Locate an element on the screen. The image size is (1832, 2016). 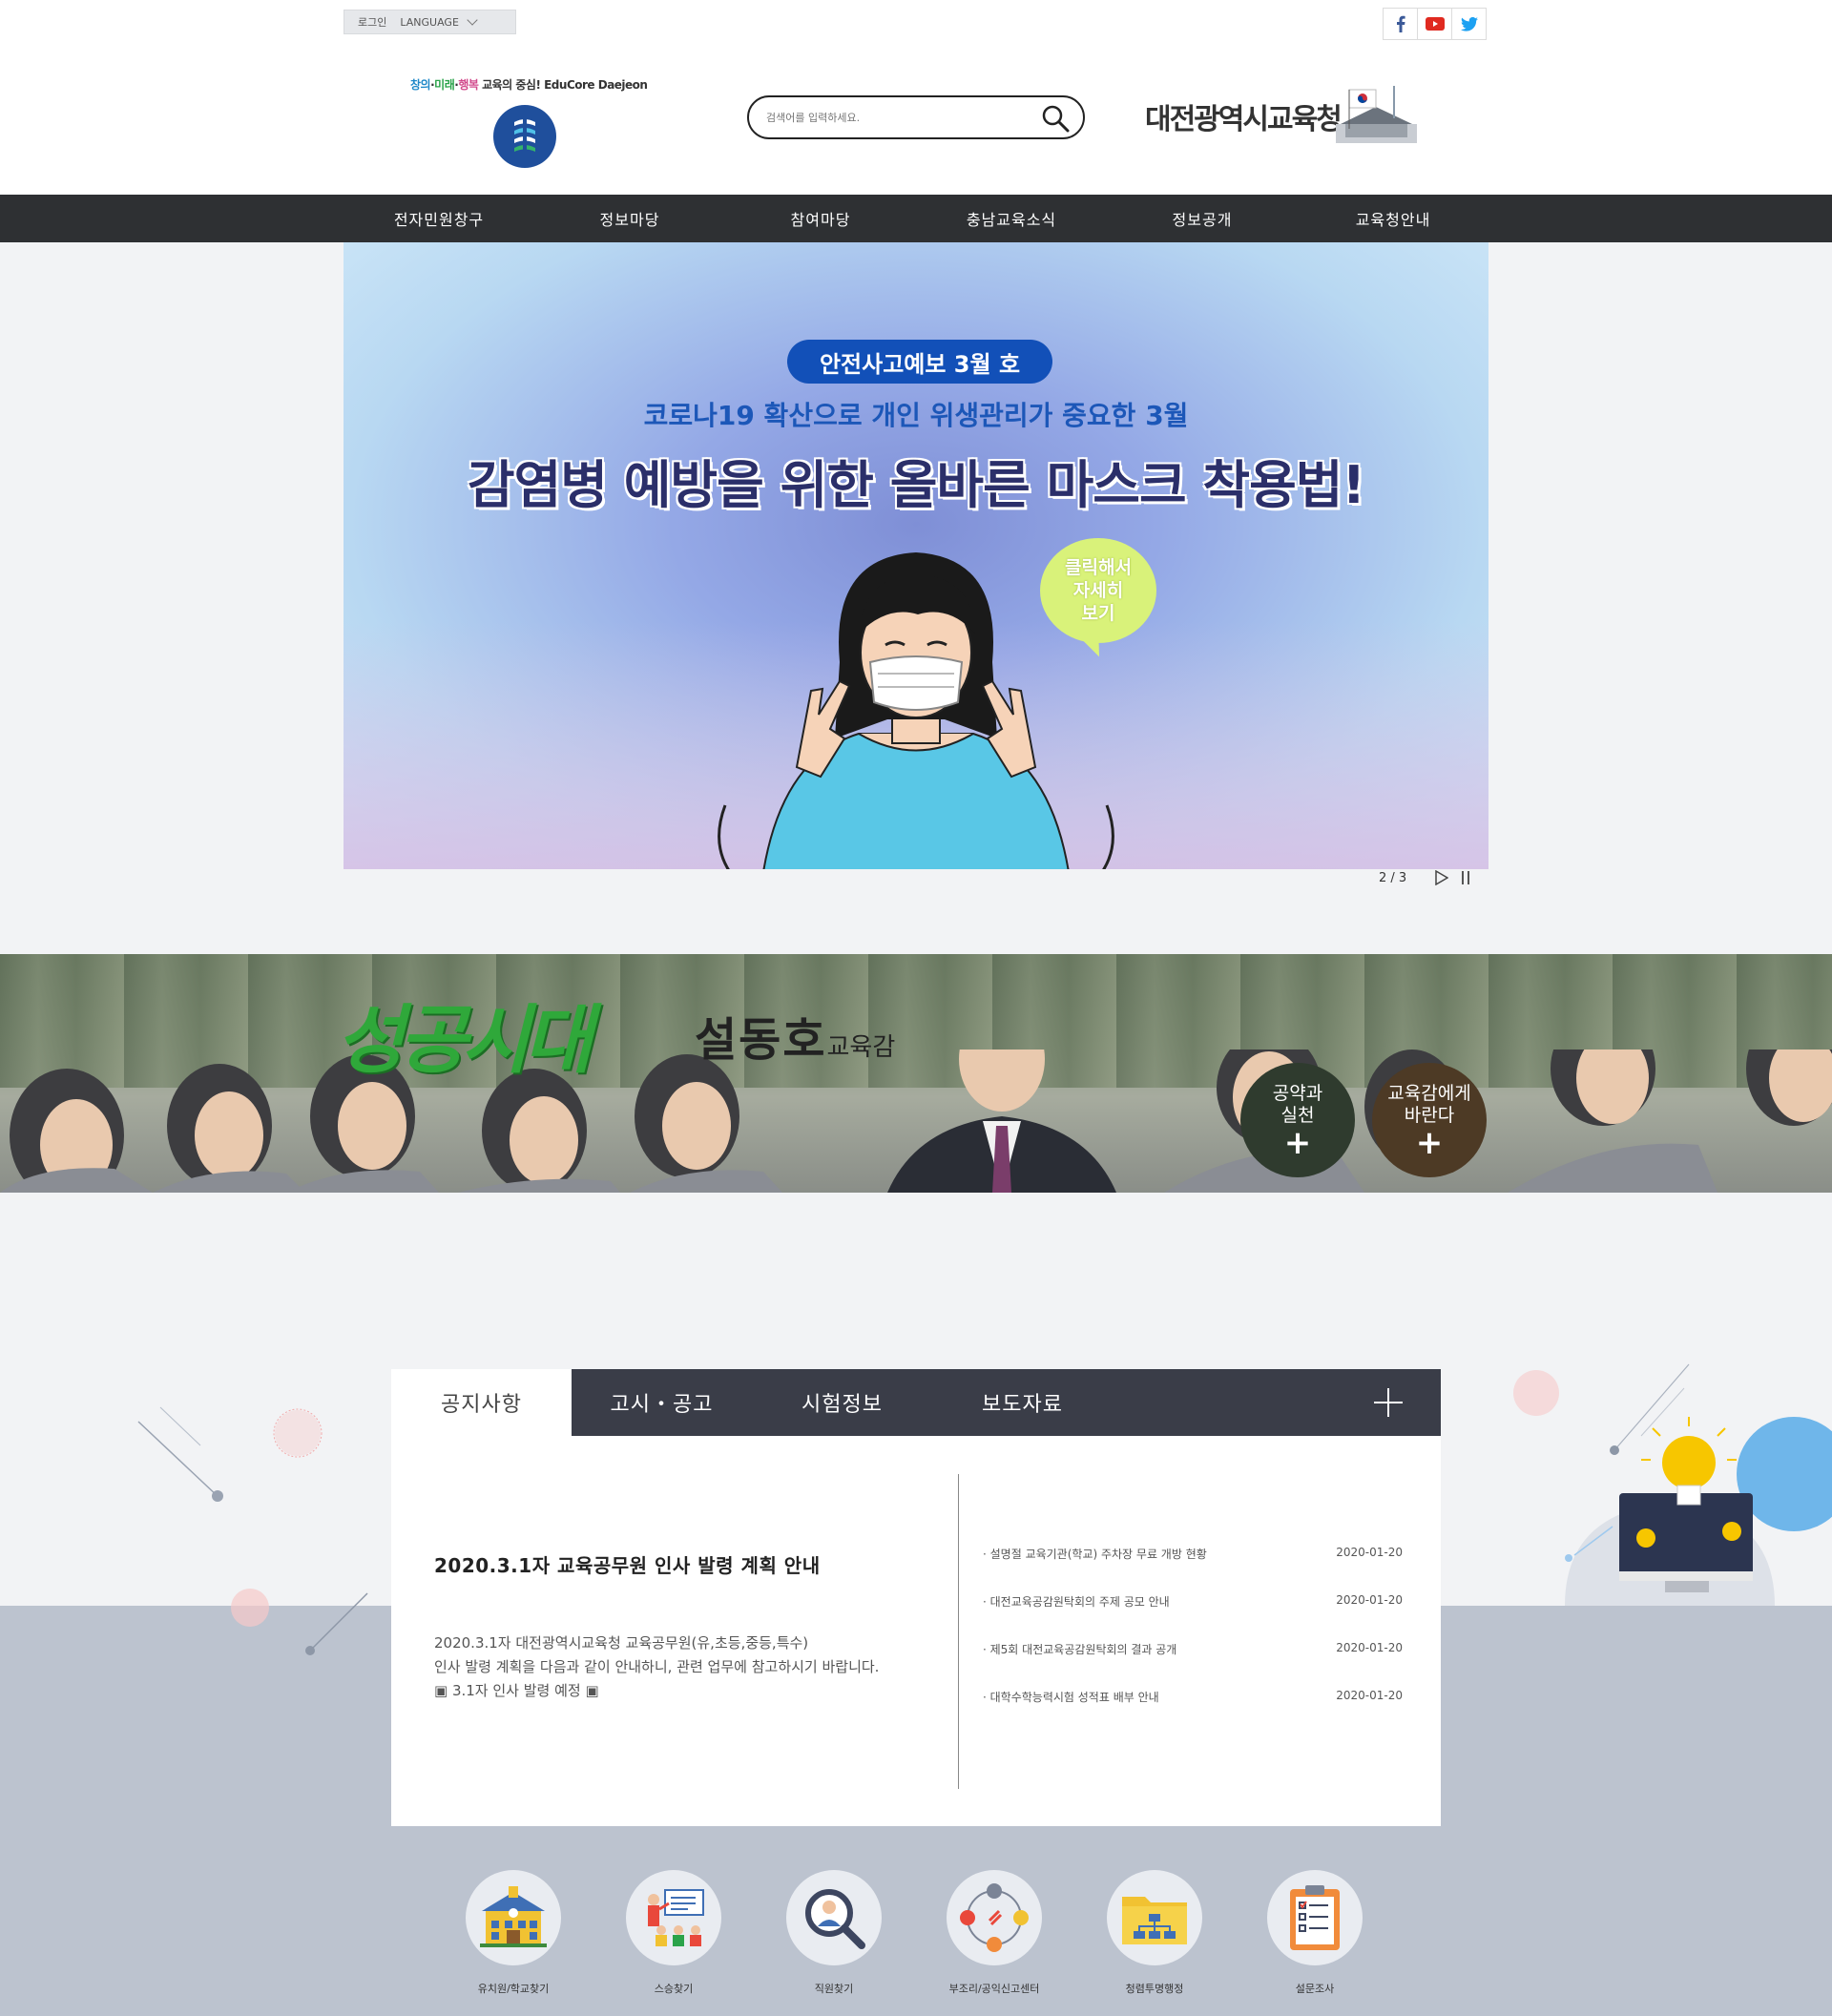
quick-link-report-center: 부조리/공익신고센터 is located at coordinates (995, 1933).